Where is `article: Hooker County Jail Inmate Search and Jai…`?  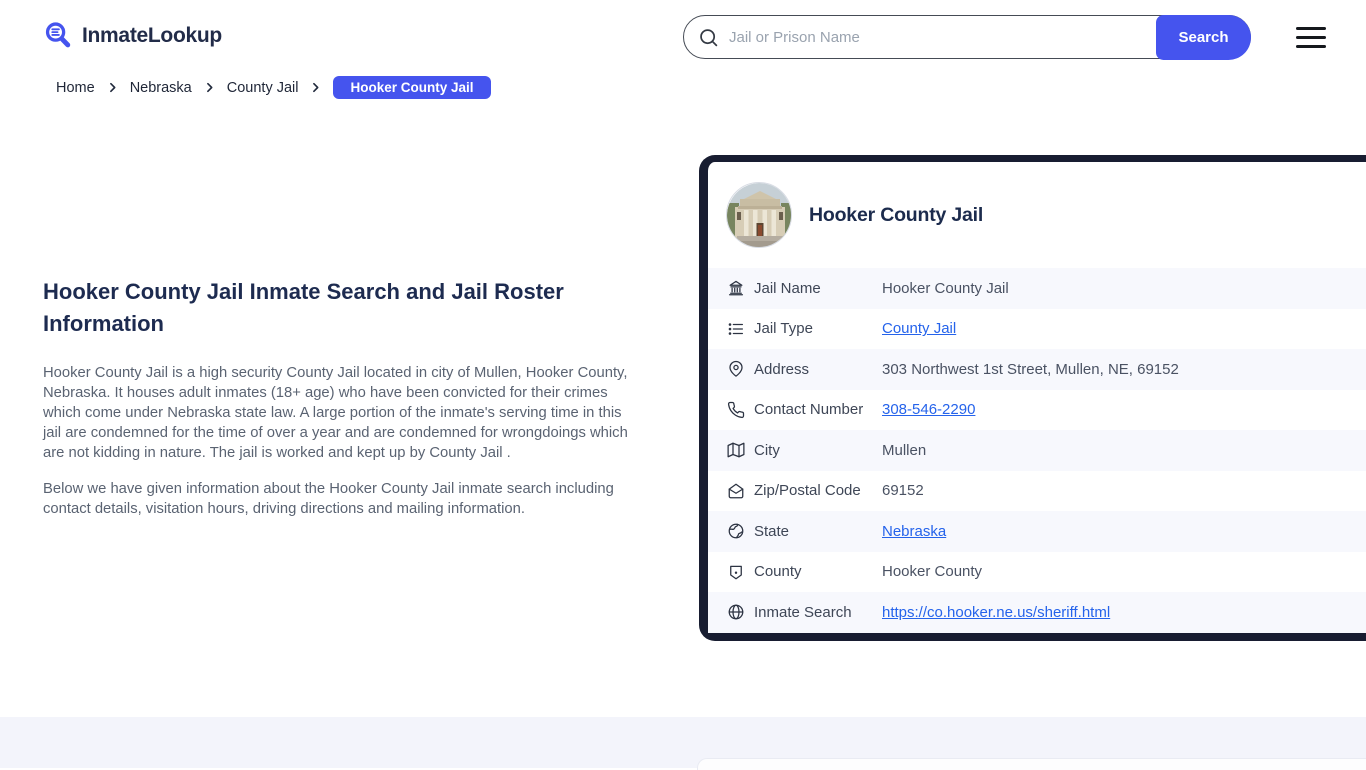 article: Hooker County Jail Inmate Search and Jai… is located at coordinates (343, 405).